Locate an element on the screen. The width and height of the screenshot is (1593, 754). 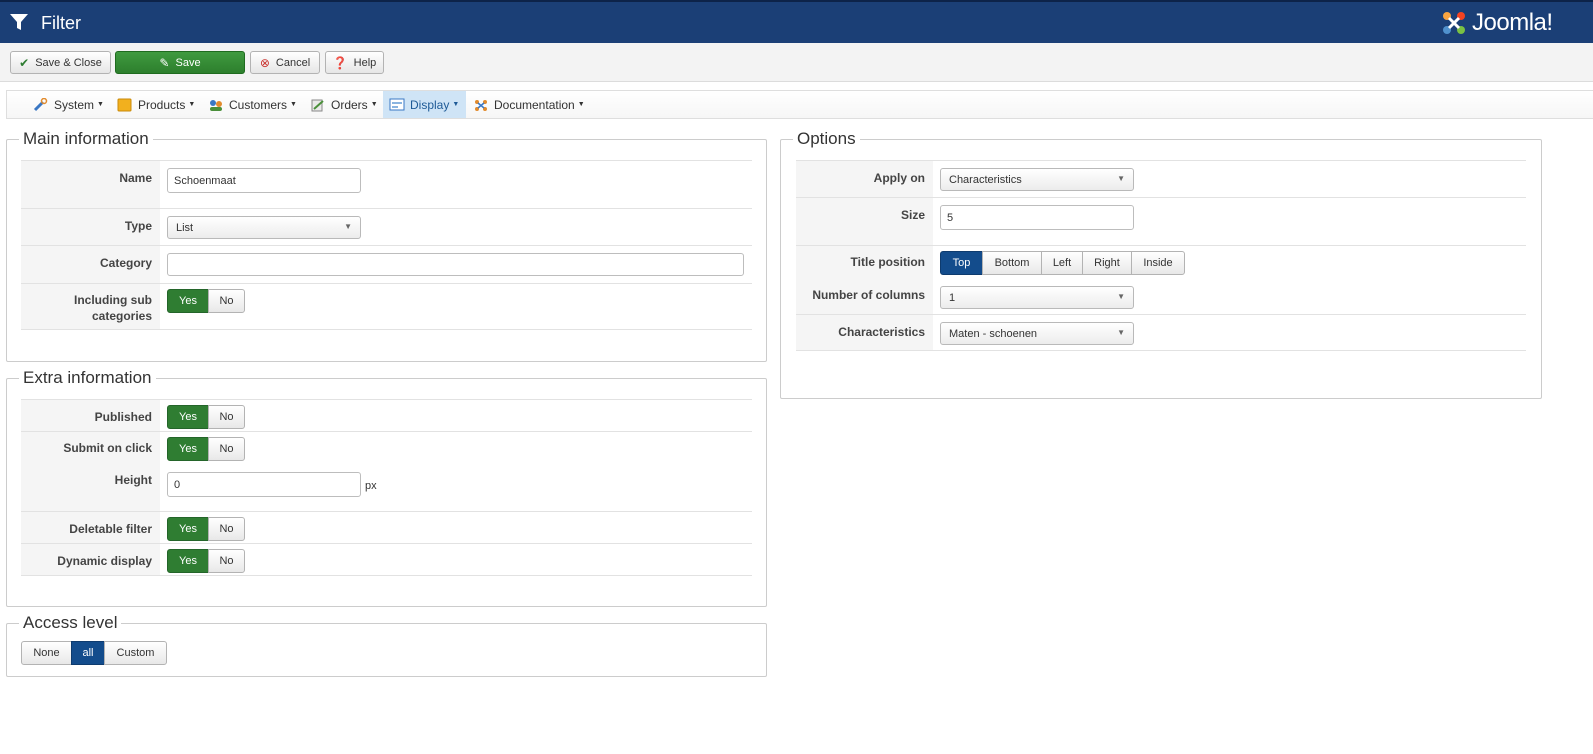
title-columns-labels: Title position Number of columns is located at coordinates (864, 280).